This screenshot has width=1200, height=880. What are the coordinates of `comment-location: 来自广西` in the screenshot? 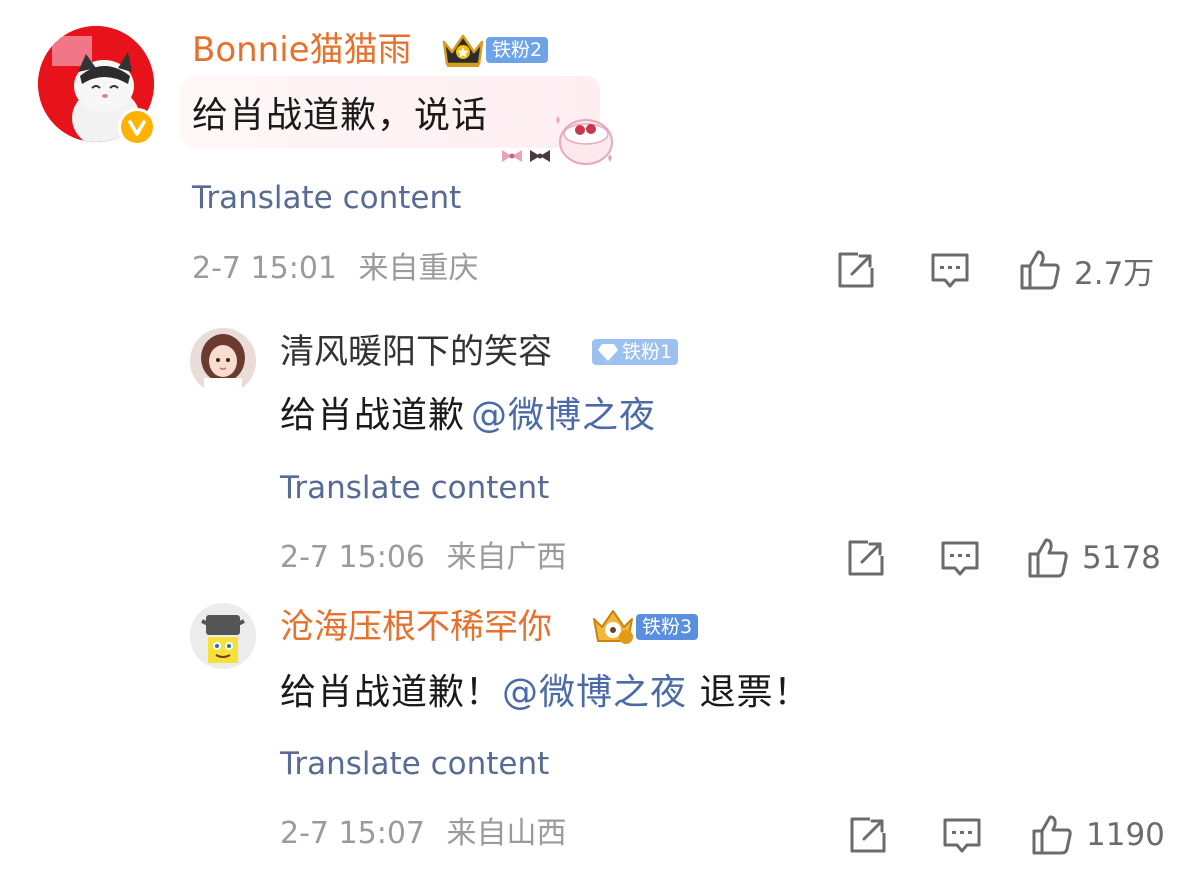 It's located at (506, 557).